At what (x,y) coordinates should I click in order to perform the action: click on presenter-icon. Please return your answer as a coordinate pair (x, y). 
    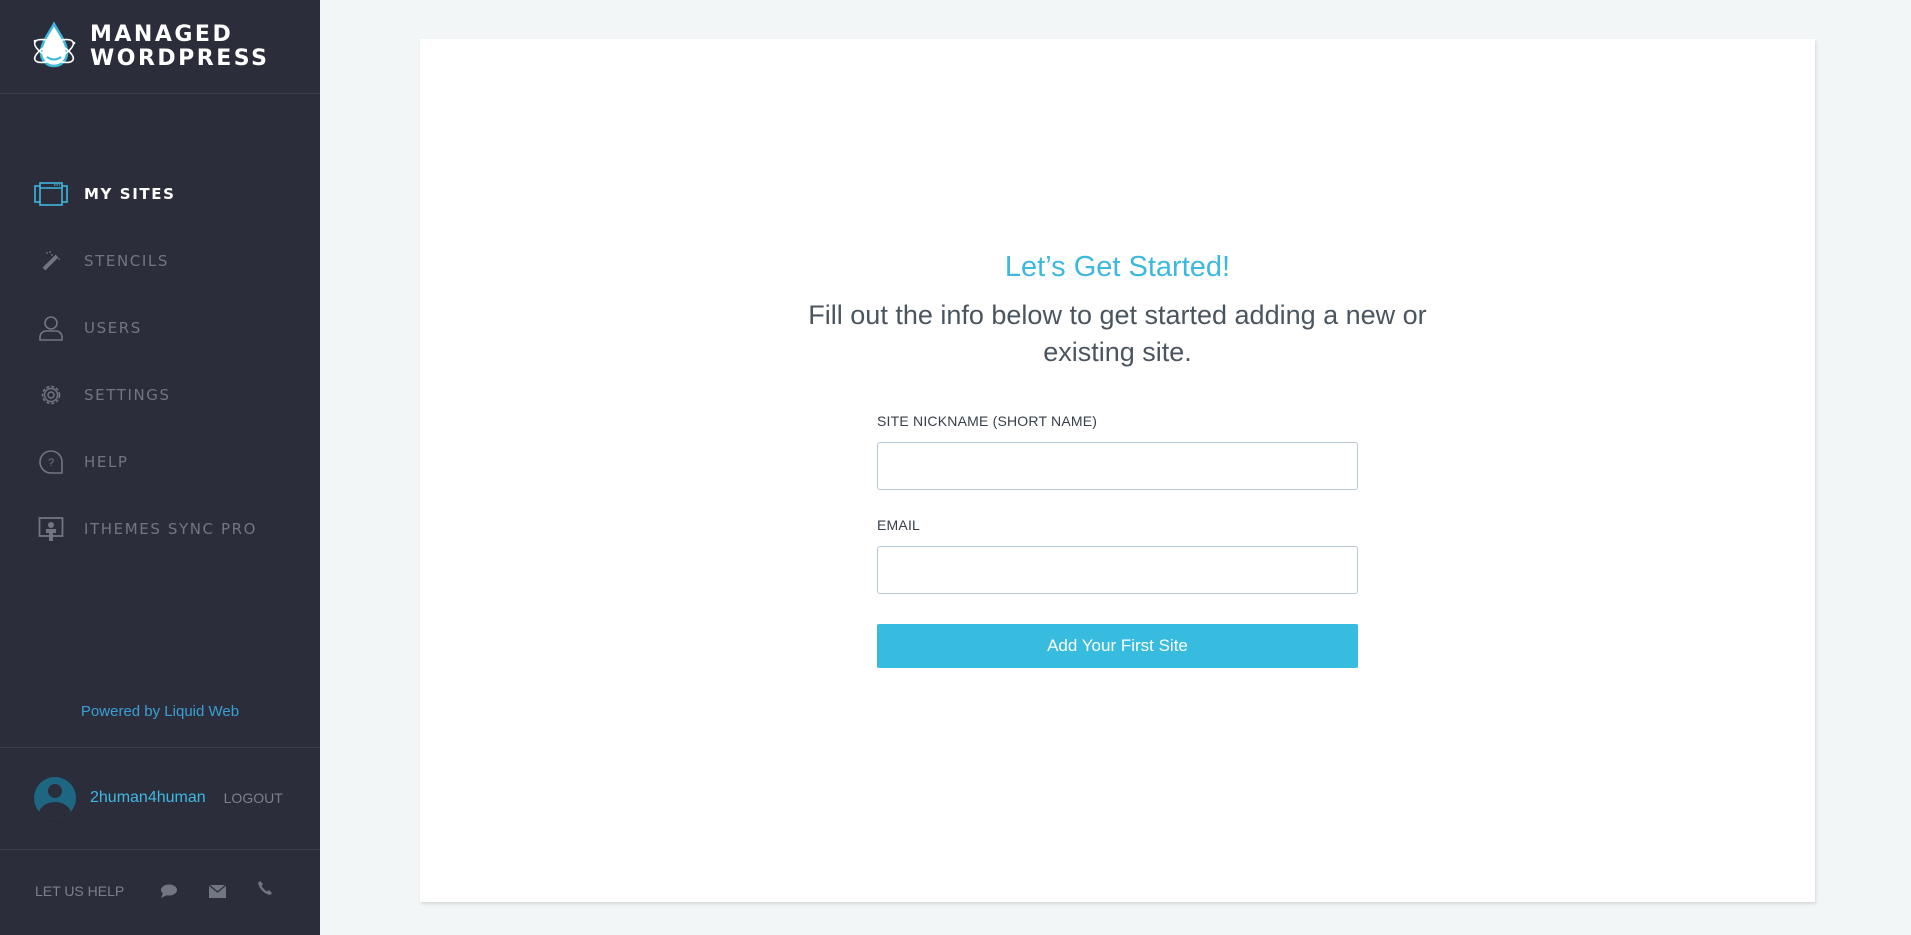
    Looking at the image, I should click on (51, 529).